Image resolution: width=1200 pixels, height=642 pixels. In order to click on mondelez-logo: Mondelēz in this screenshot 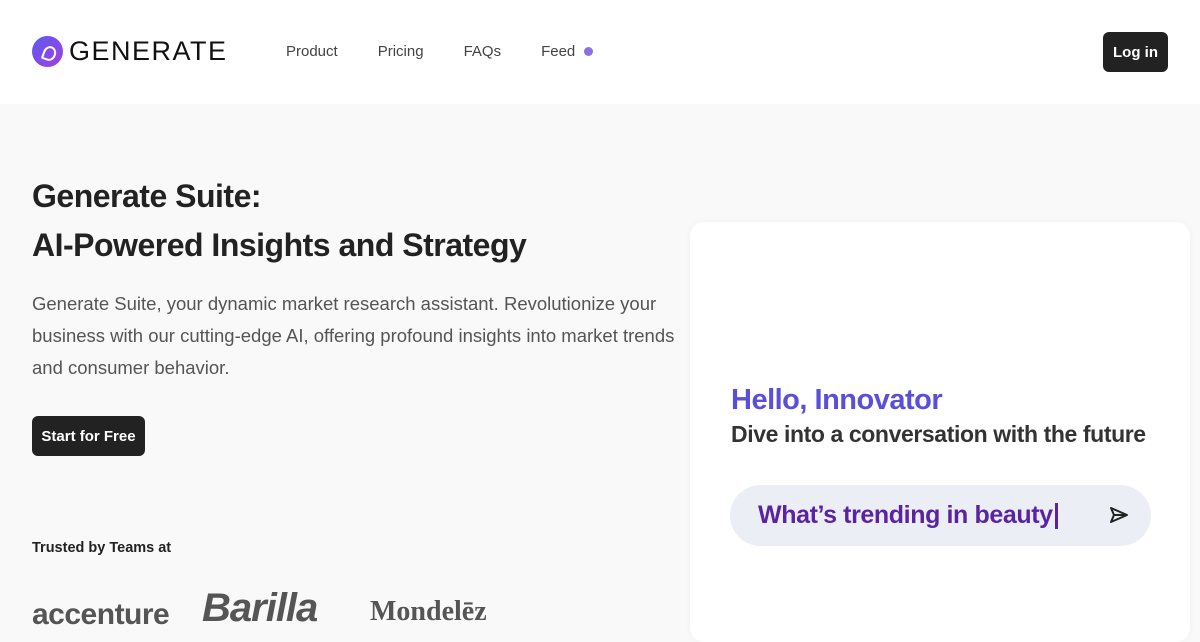, I will do `click(428, 611)`.